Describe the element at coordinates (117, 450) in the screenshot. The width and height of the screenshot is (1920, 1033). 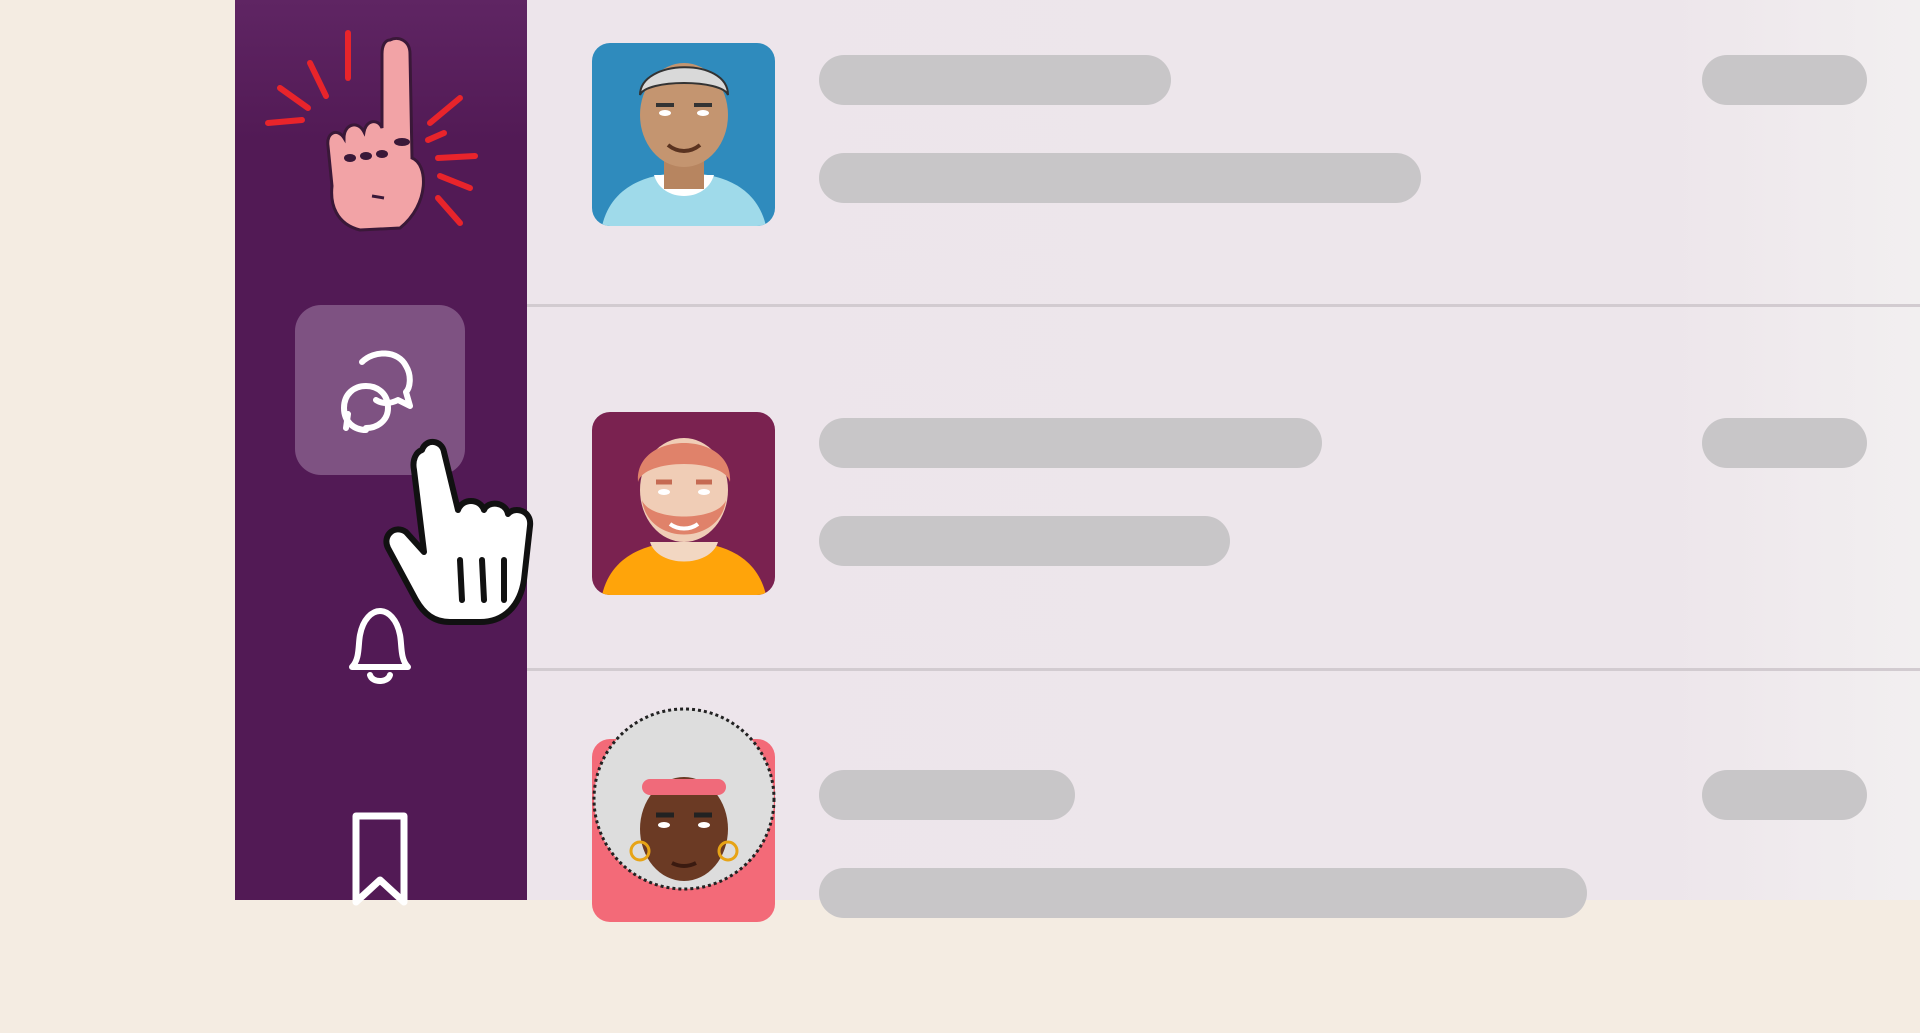
I see `page-background` at that location.